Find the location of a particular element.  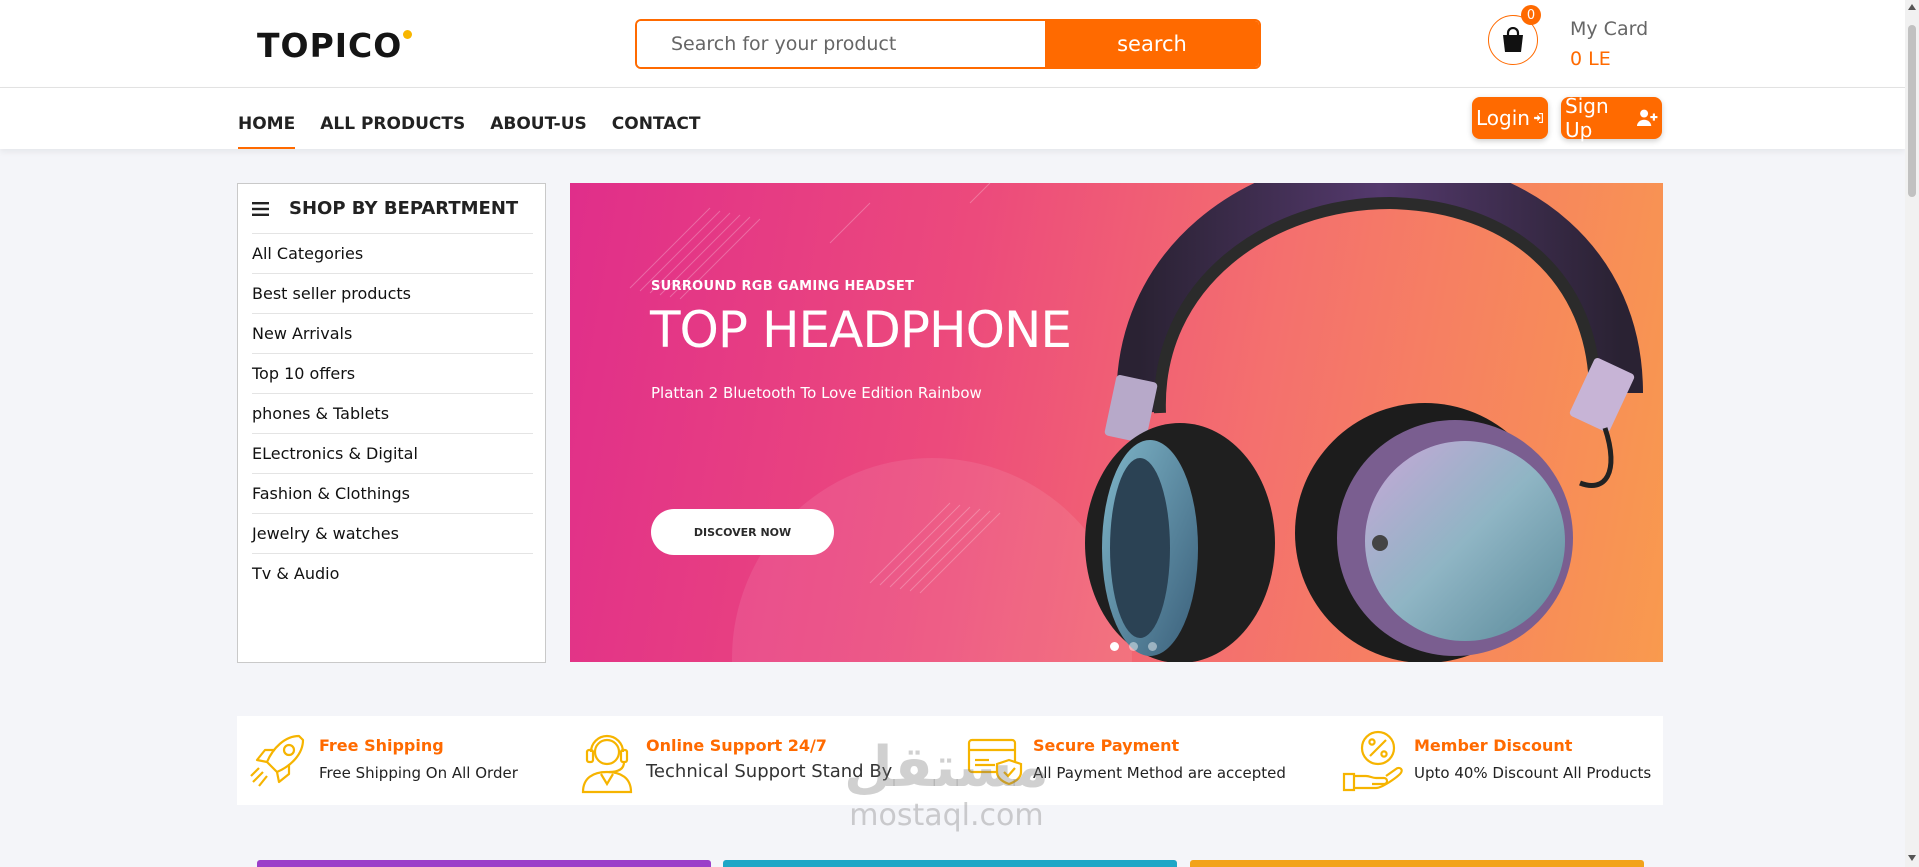

carousel-dots is located at coordinates (1133, 646).